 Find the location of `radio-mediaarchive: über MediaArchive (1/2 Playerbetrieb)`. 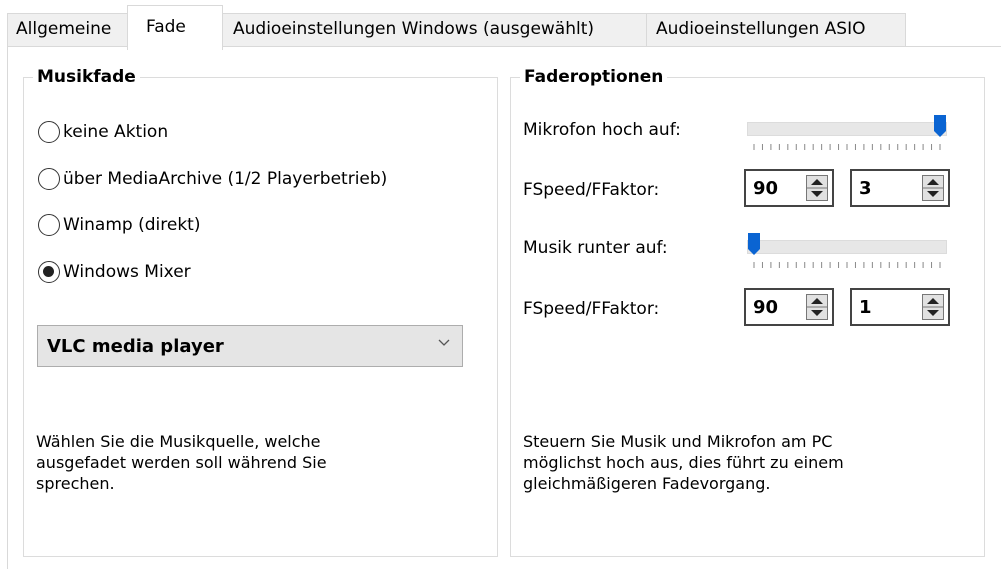

radio-mediaarchive: über MediaArchive (1/2 Playerbetrieb) is located at coordinates (212, 179).